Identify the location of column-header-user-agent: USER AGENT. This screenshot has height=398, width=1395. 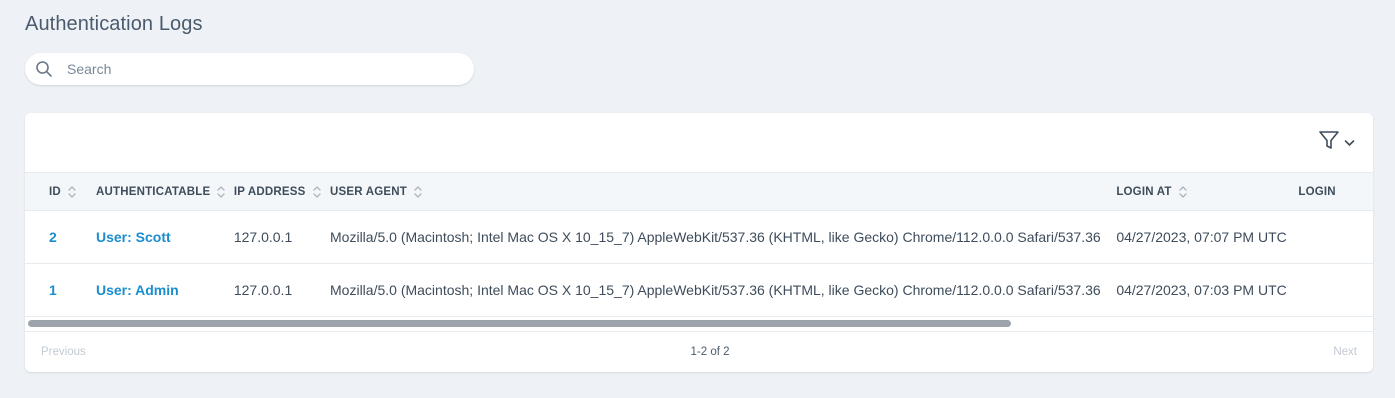
(723, 191).